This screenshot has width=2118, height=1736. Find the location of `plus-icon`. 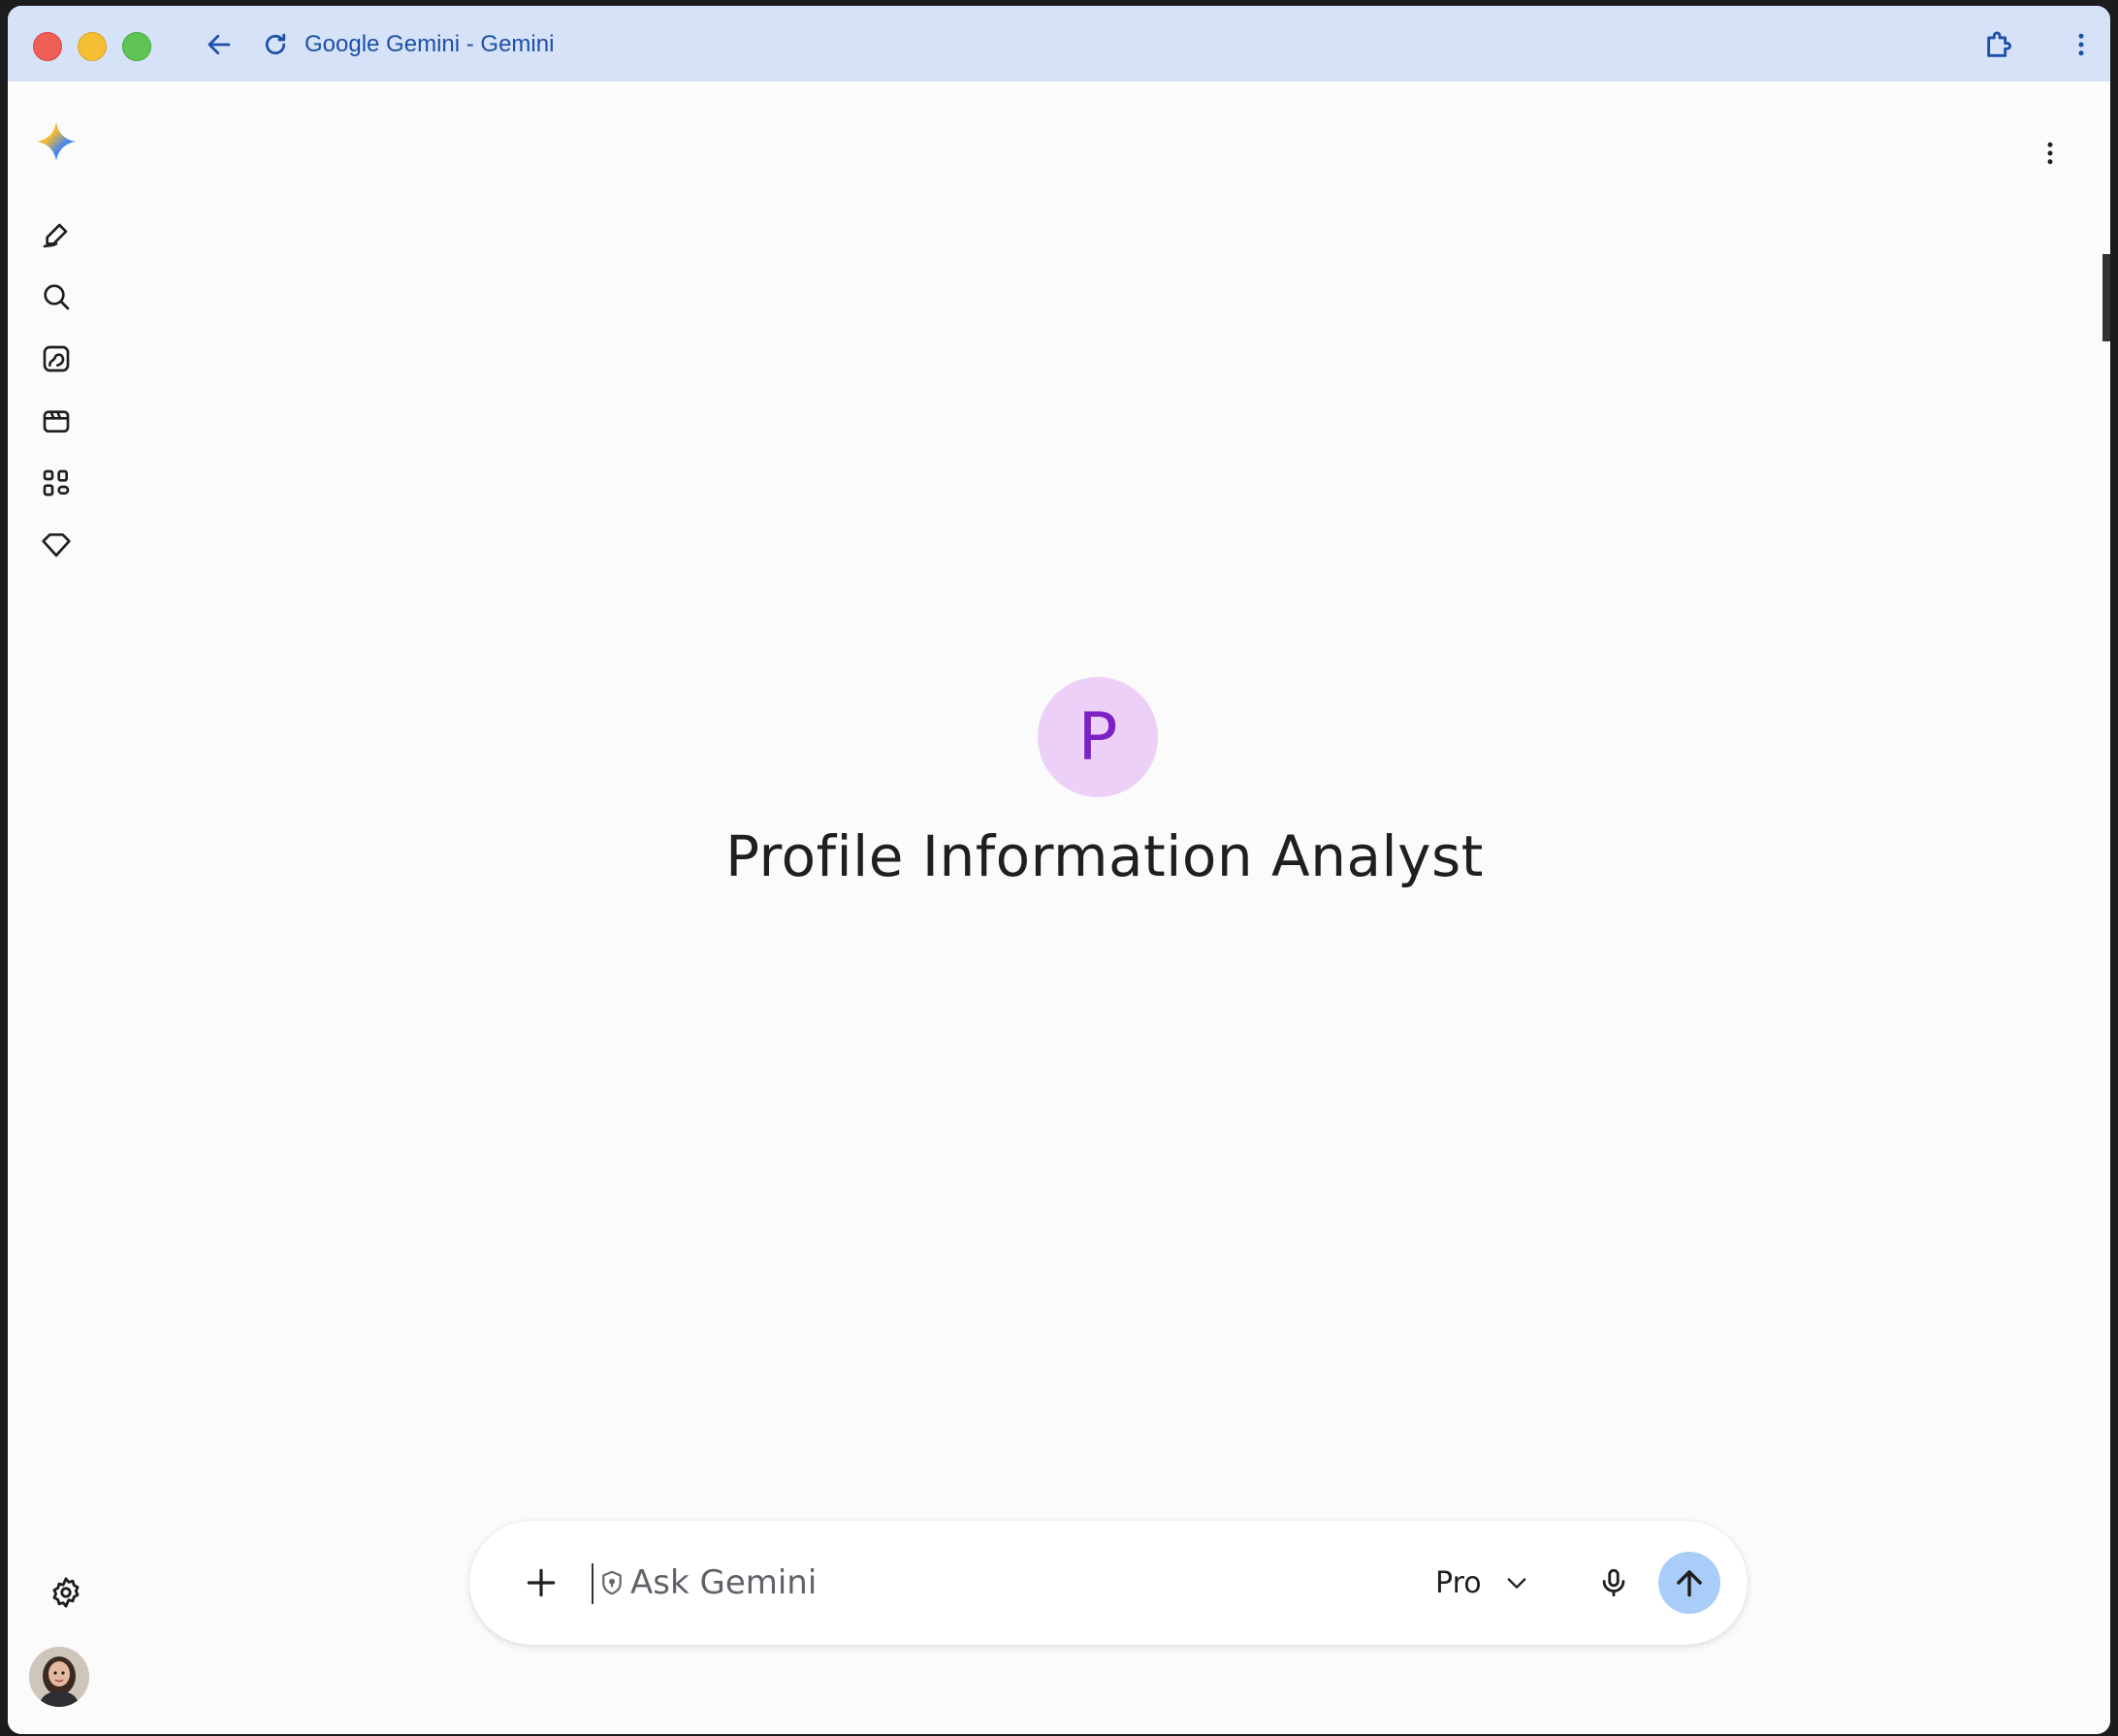

plus-icon is located at coordinates (541, 1582).